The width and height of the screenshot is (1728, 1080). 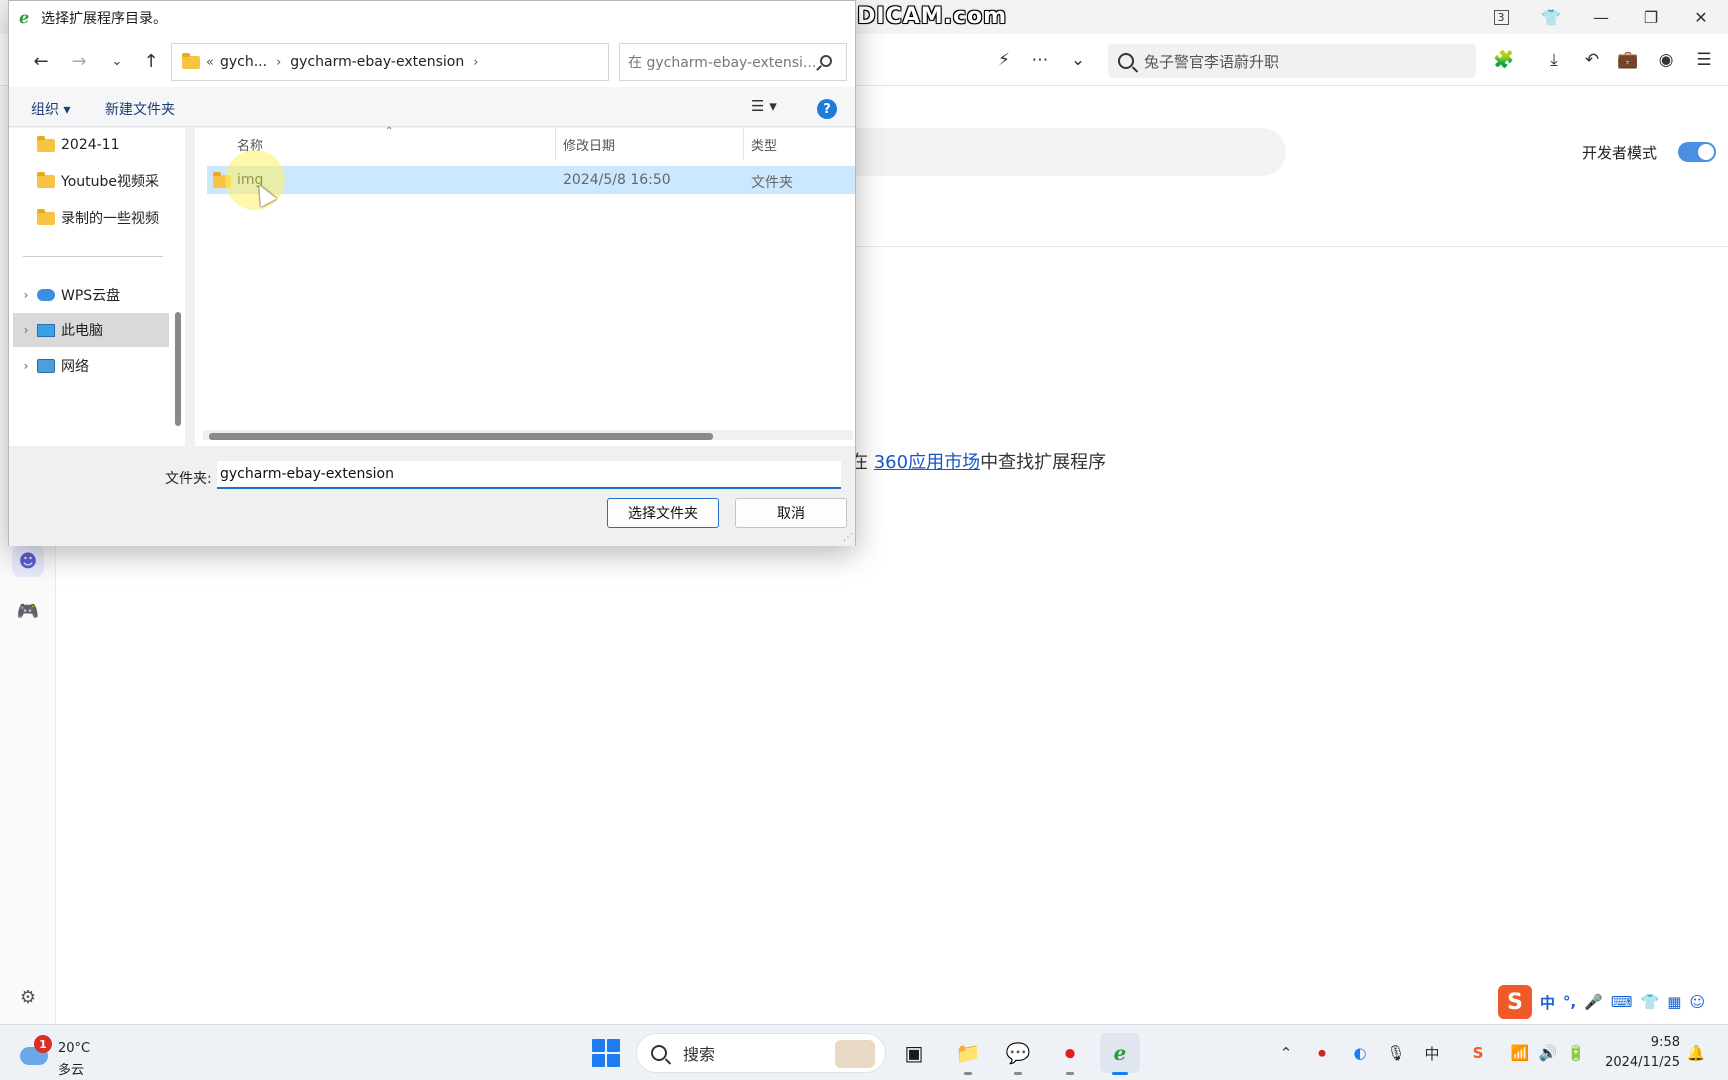 I want to click on nav-item-folder: Youtube视频采, so click(x=89, y=181).